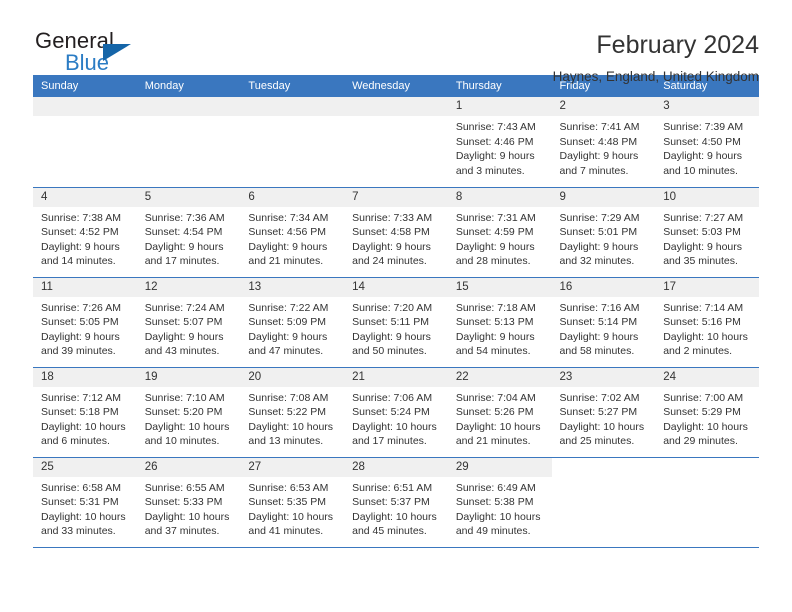  Describe the element at coordinates (85, 197) in the screenshot. I see `day-number: 4` at that location.